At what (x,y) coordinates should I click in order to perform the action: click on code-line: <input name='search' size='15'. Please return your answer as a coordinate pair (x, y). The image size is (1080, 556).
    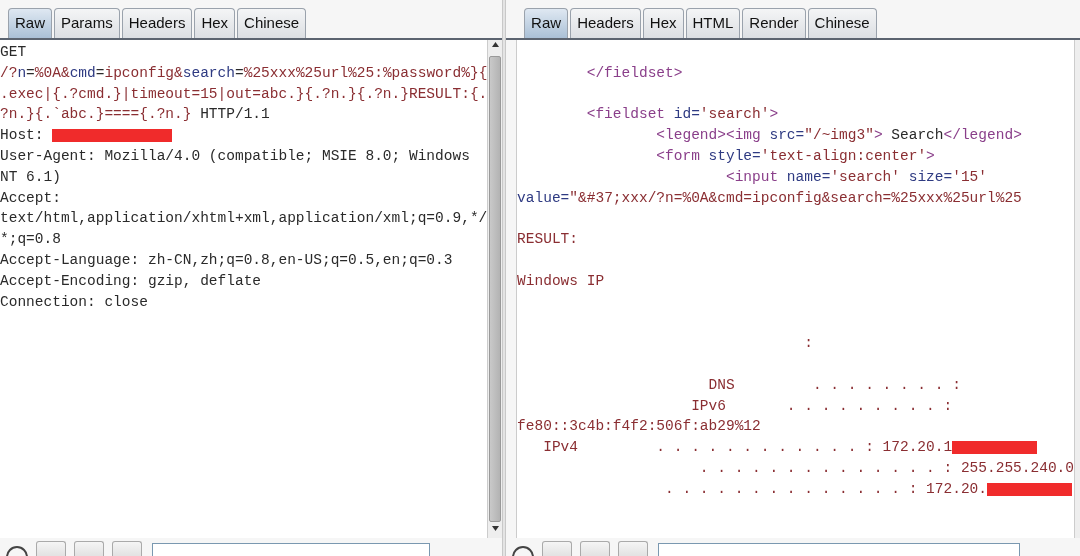
    Looking at the image, I should click on (856, 177).